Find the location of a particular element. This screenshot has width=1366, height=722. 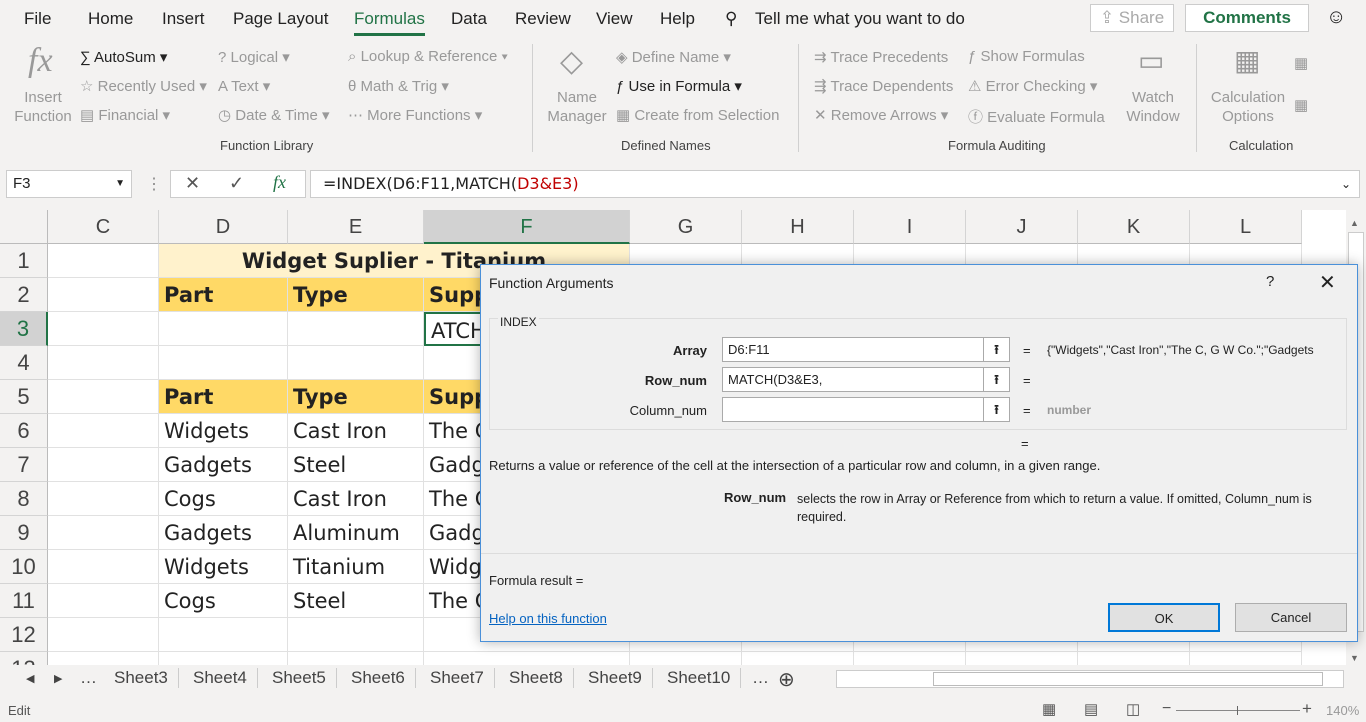

evaluate-formula-button: ⓕ Evaluate Formula is located at coordinates (1036, 116).